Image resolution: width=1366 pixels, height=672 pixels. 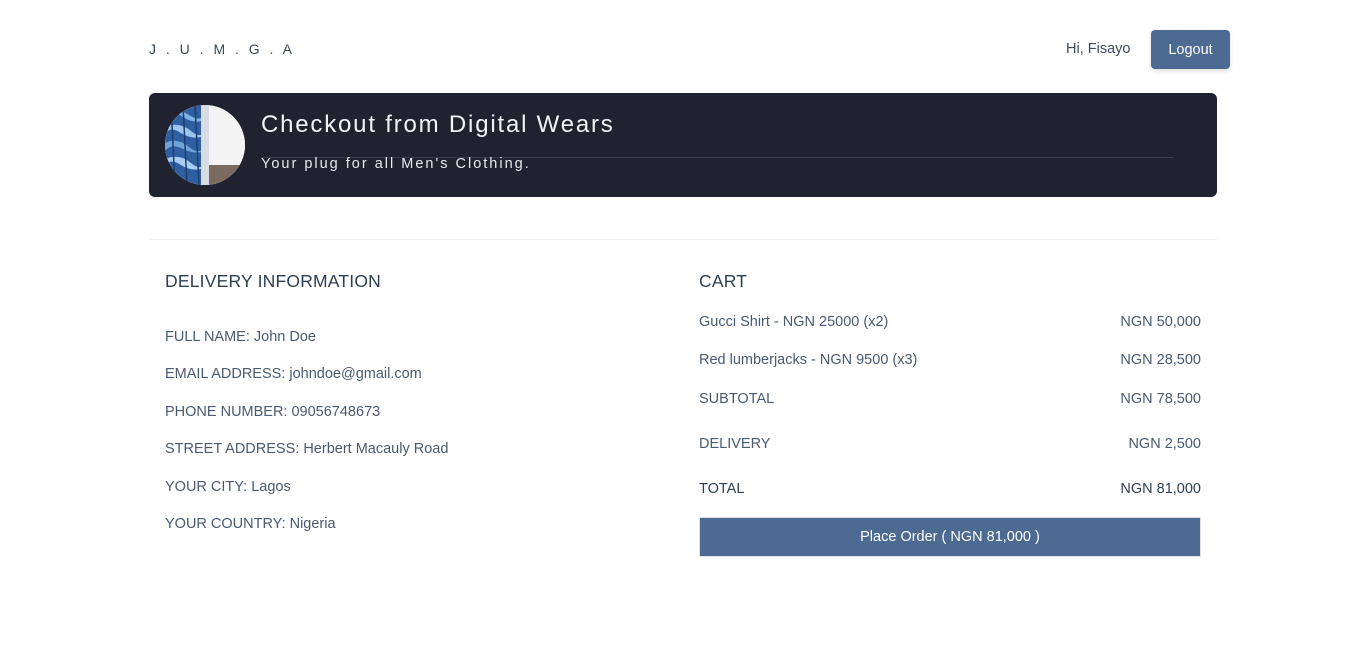 What do you see at coordinates (438, 124) in the screenshot?
I see `banner-title: Checkout from Digital Wears` at bounding box center [438, 124].